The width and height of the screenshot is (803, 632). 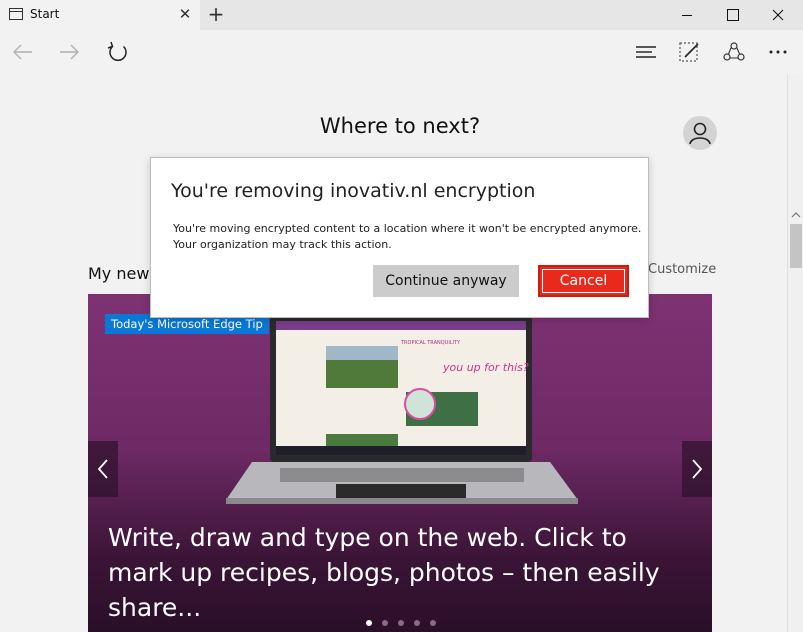 I want to click on carousel-next-button, so click(x=697, y=469).